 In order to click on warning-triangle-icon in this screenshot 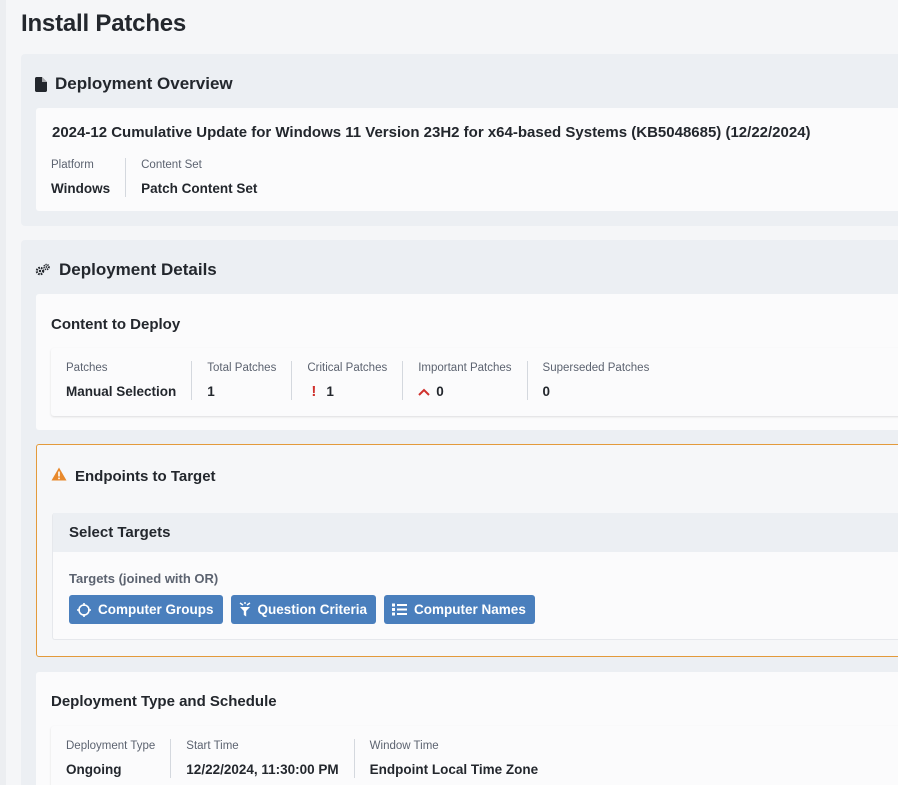, I will do `click(59, 476)`.